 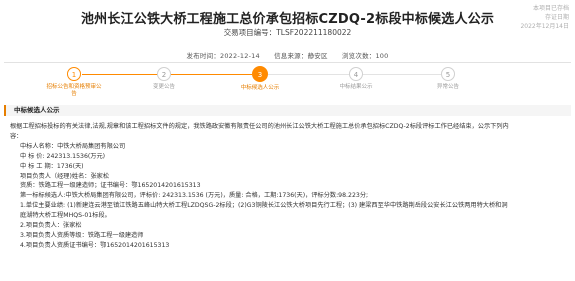 What do you see at coordinates (556, 17) in the screenshot?
I see `stamp-line: 存证日期` at bounding box center [556, 17].